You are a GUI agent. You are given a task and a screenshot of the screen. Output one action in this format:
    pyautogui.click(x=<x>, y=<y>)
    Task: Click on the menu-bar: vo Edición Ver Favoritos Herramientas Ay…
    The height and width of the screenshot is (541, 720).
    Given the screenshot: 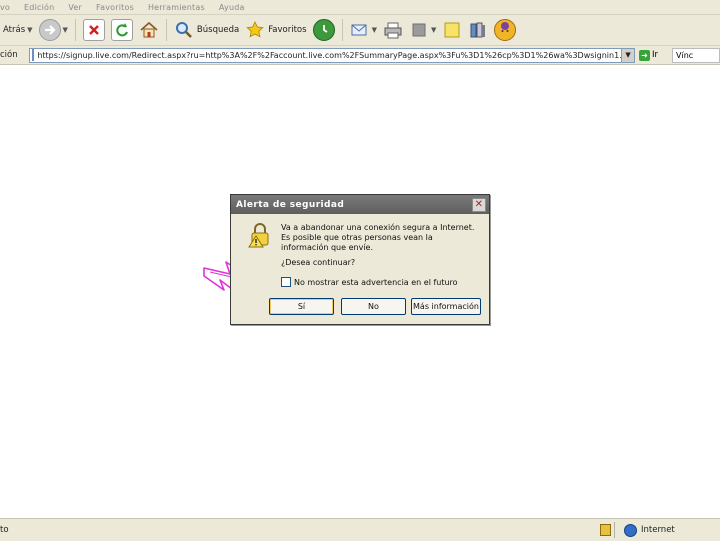 What is the action you would take?
    pyautogui.click(x=360, y=7)
    